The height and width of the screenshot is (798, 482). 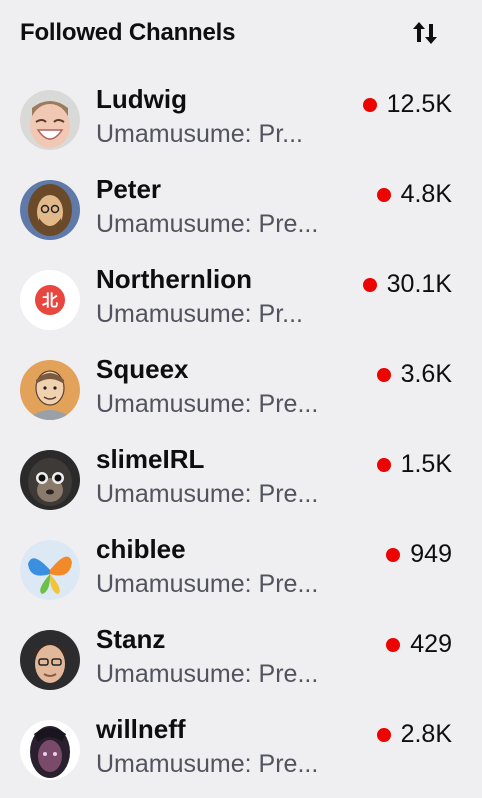 What do you see at coordinates (426, 374) in the screenshot?
I see `viewer-count-text: 3.6K` at bounding box center [426, 374].